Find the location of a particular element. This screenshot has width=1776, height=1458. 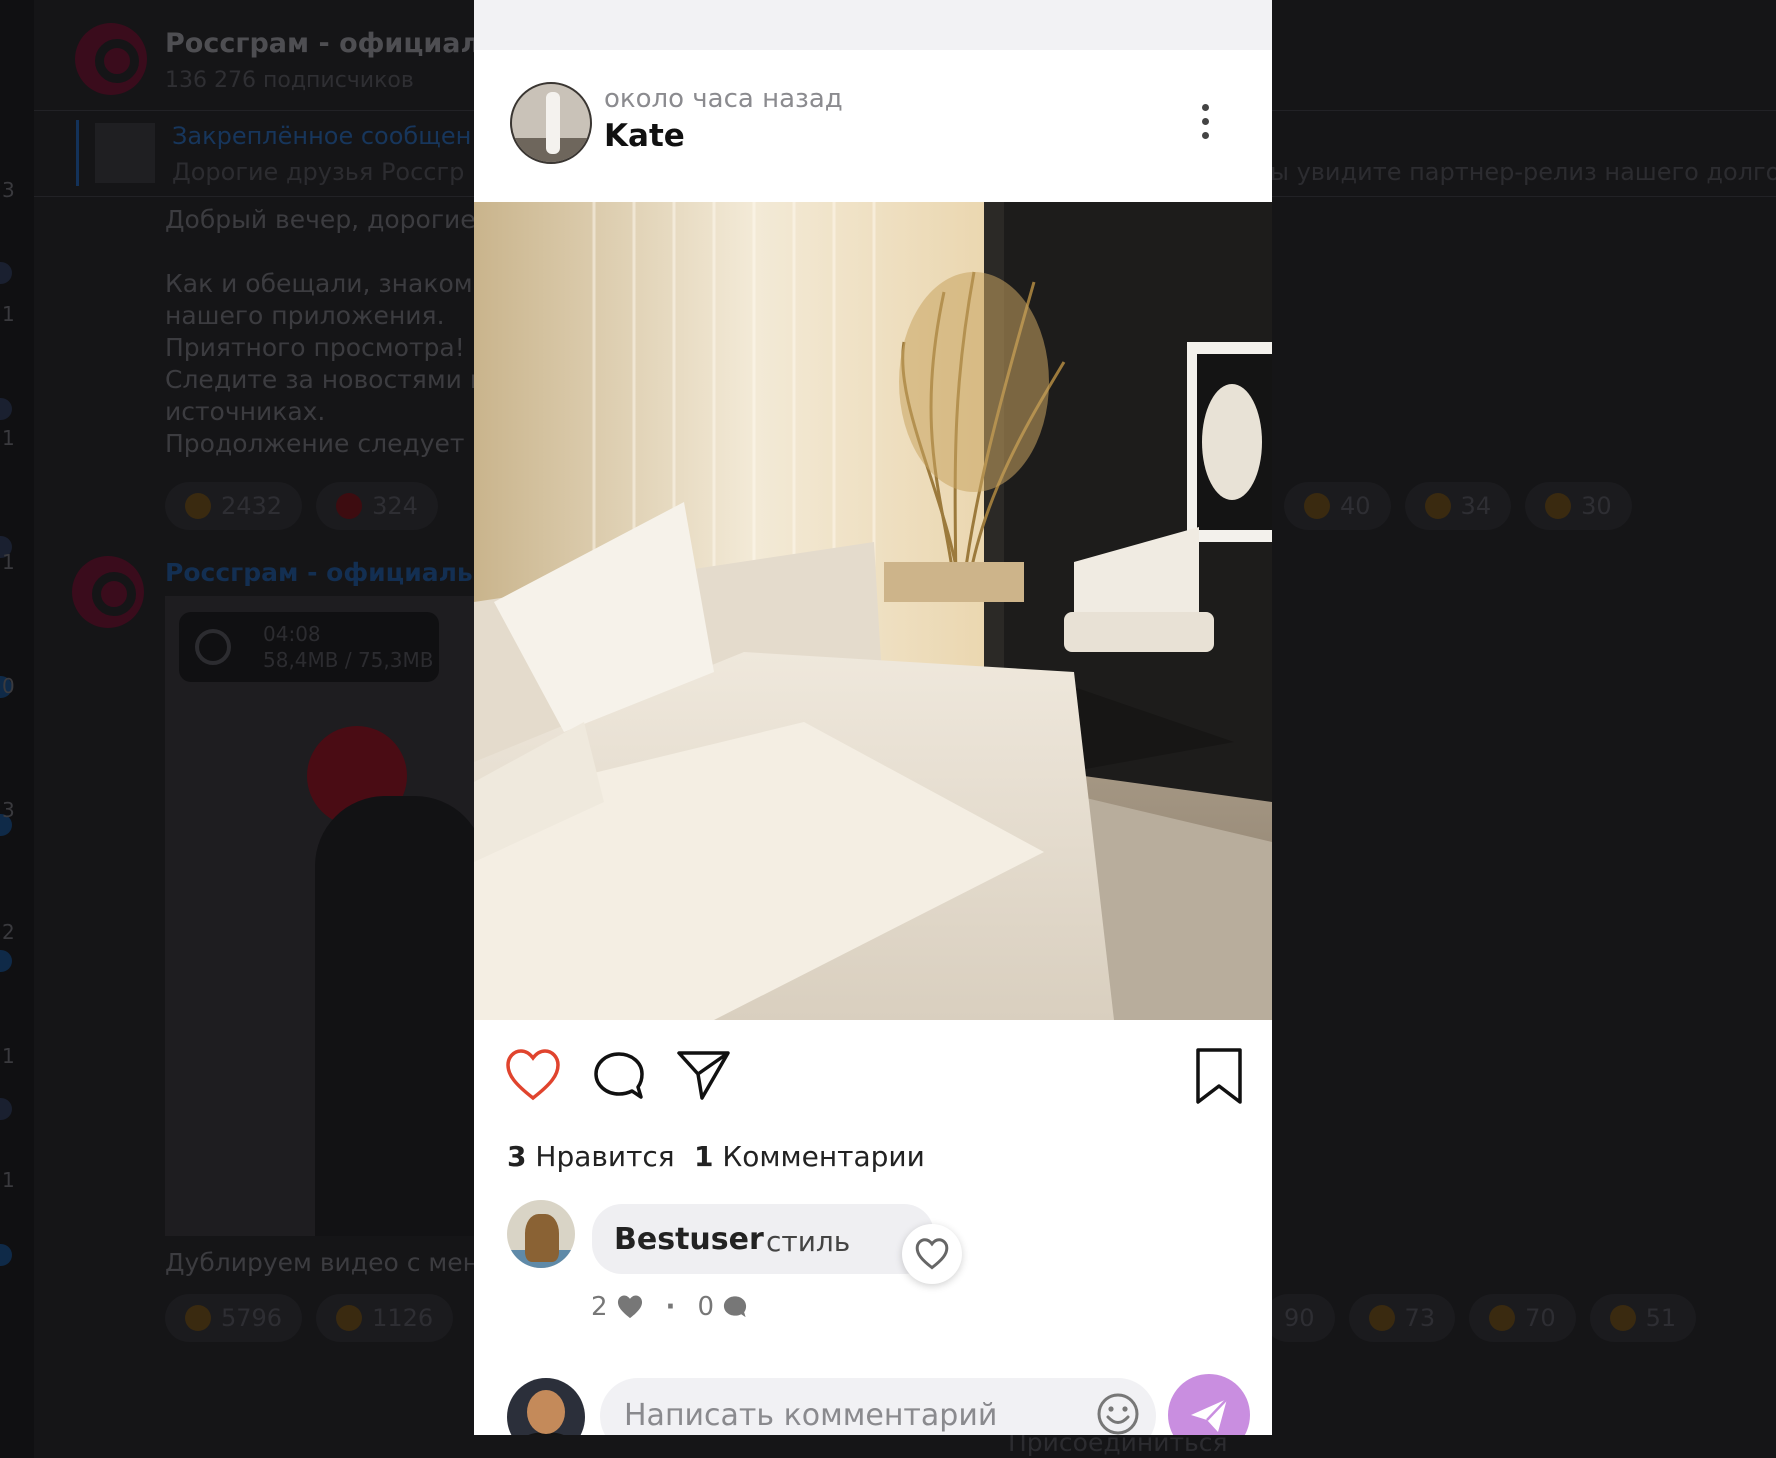

more-options-icon is located at coordinates (1205, 124).